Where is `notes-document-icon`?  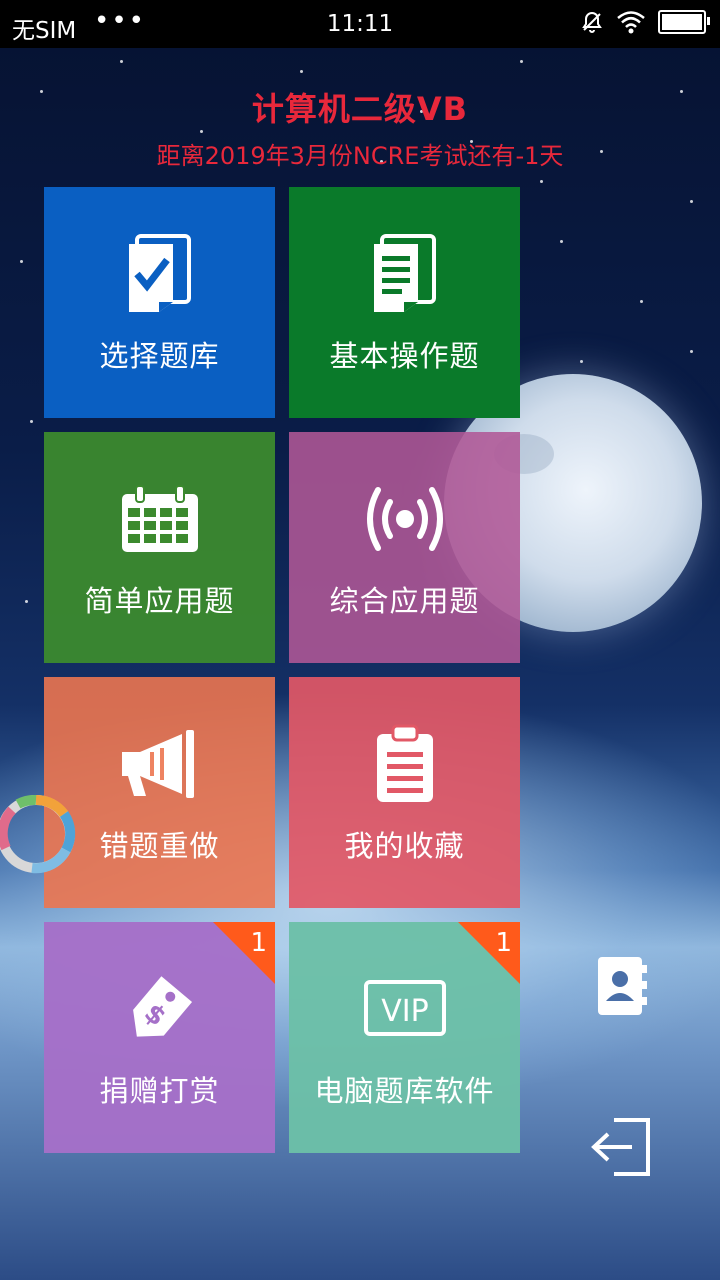
notes-document-icon is located at coordinates (404, 273).